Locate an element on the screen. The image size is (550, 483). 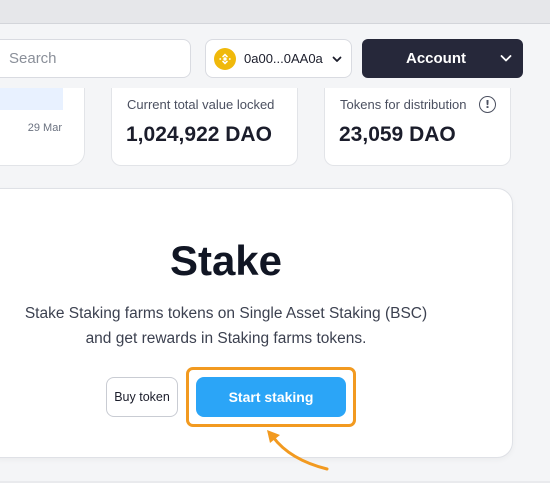
distribution-label: Tokens for distribution is located at coordinates (403, 104).